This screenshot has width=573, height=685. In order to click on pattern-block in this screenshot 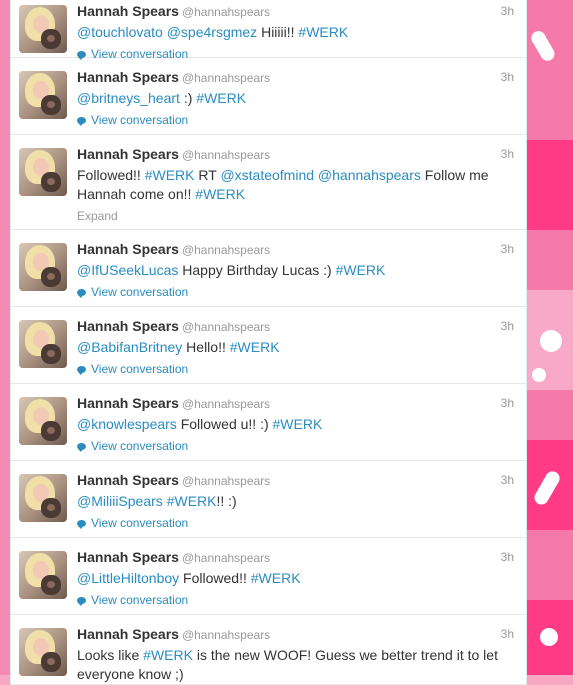, I will do `click(549, 185)`.